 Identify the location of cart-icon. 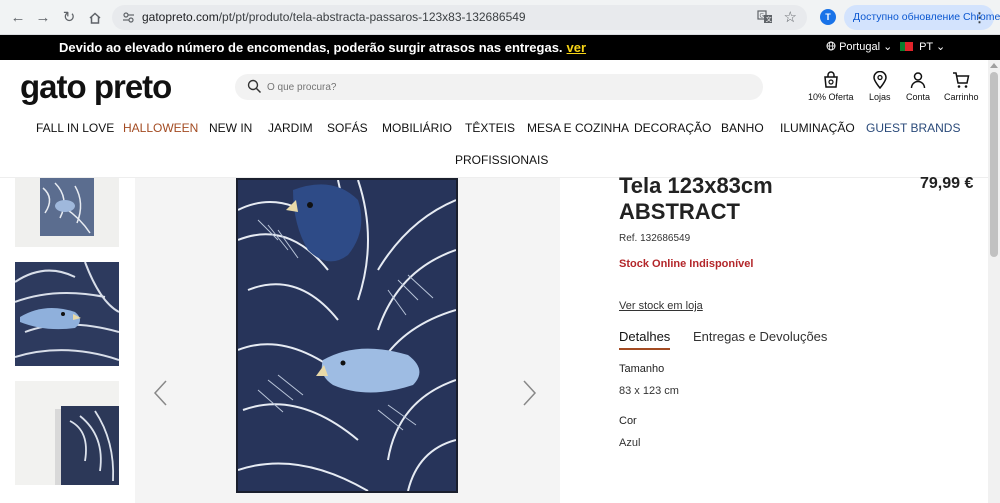
(961, 80).